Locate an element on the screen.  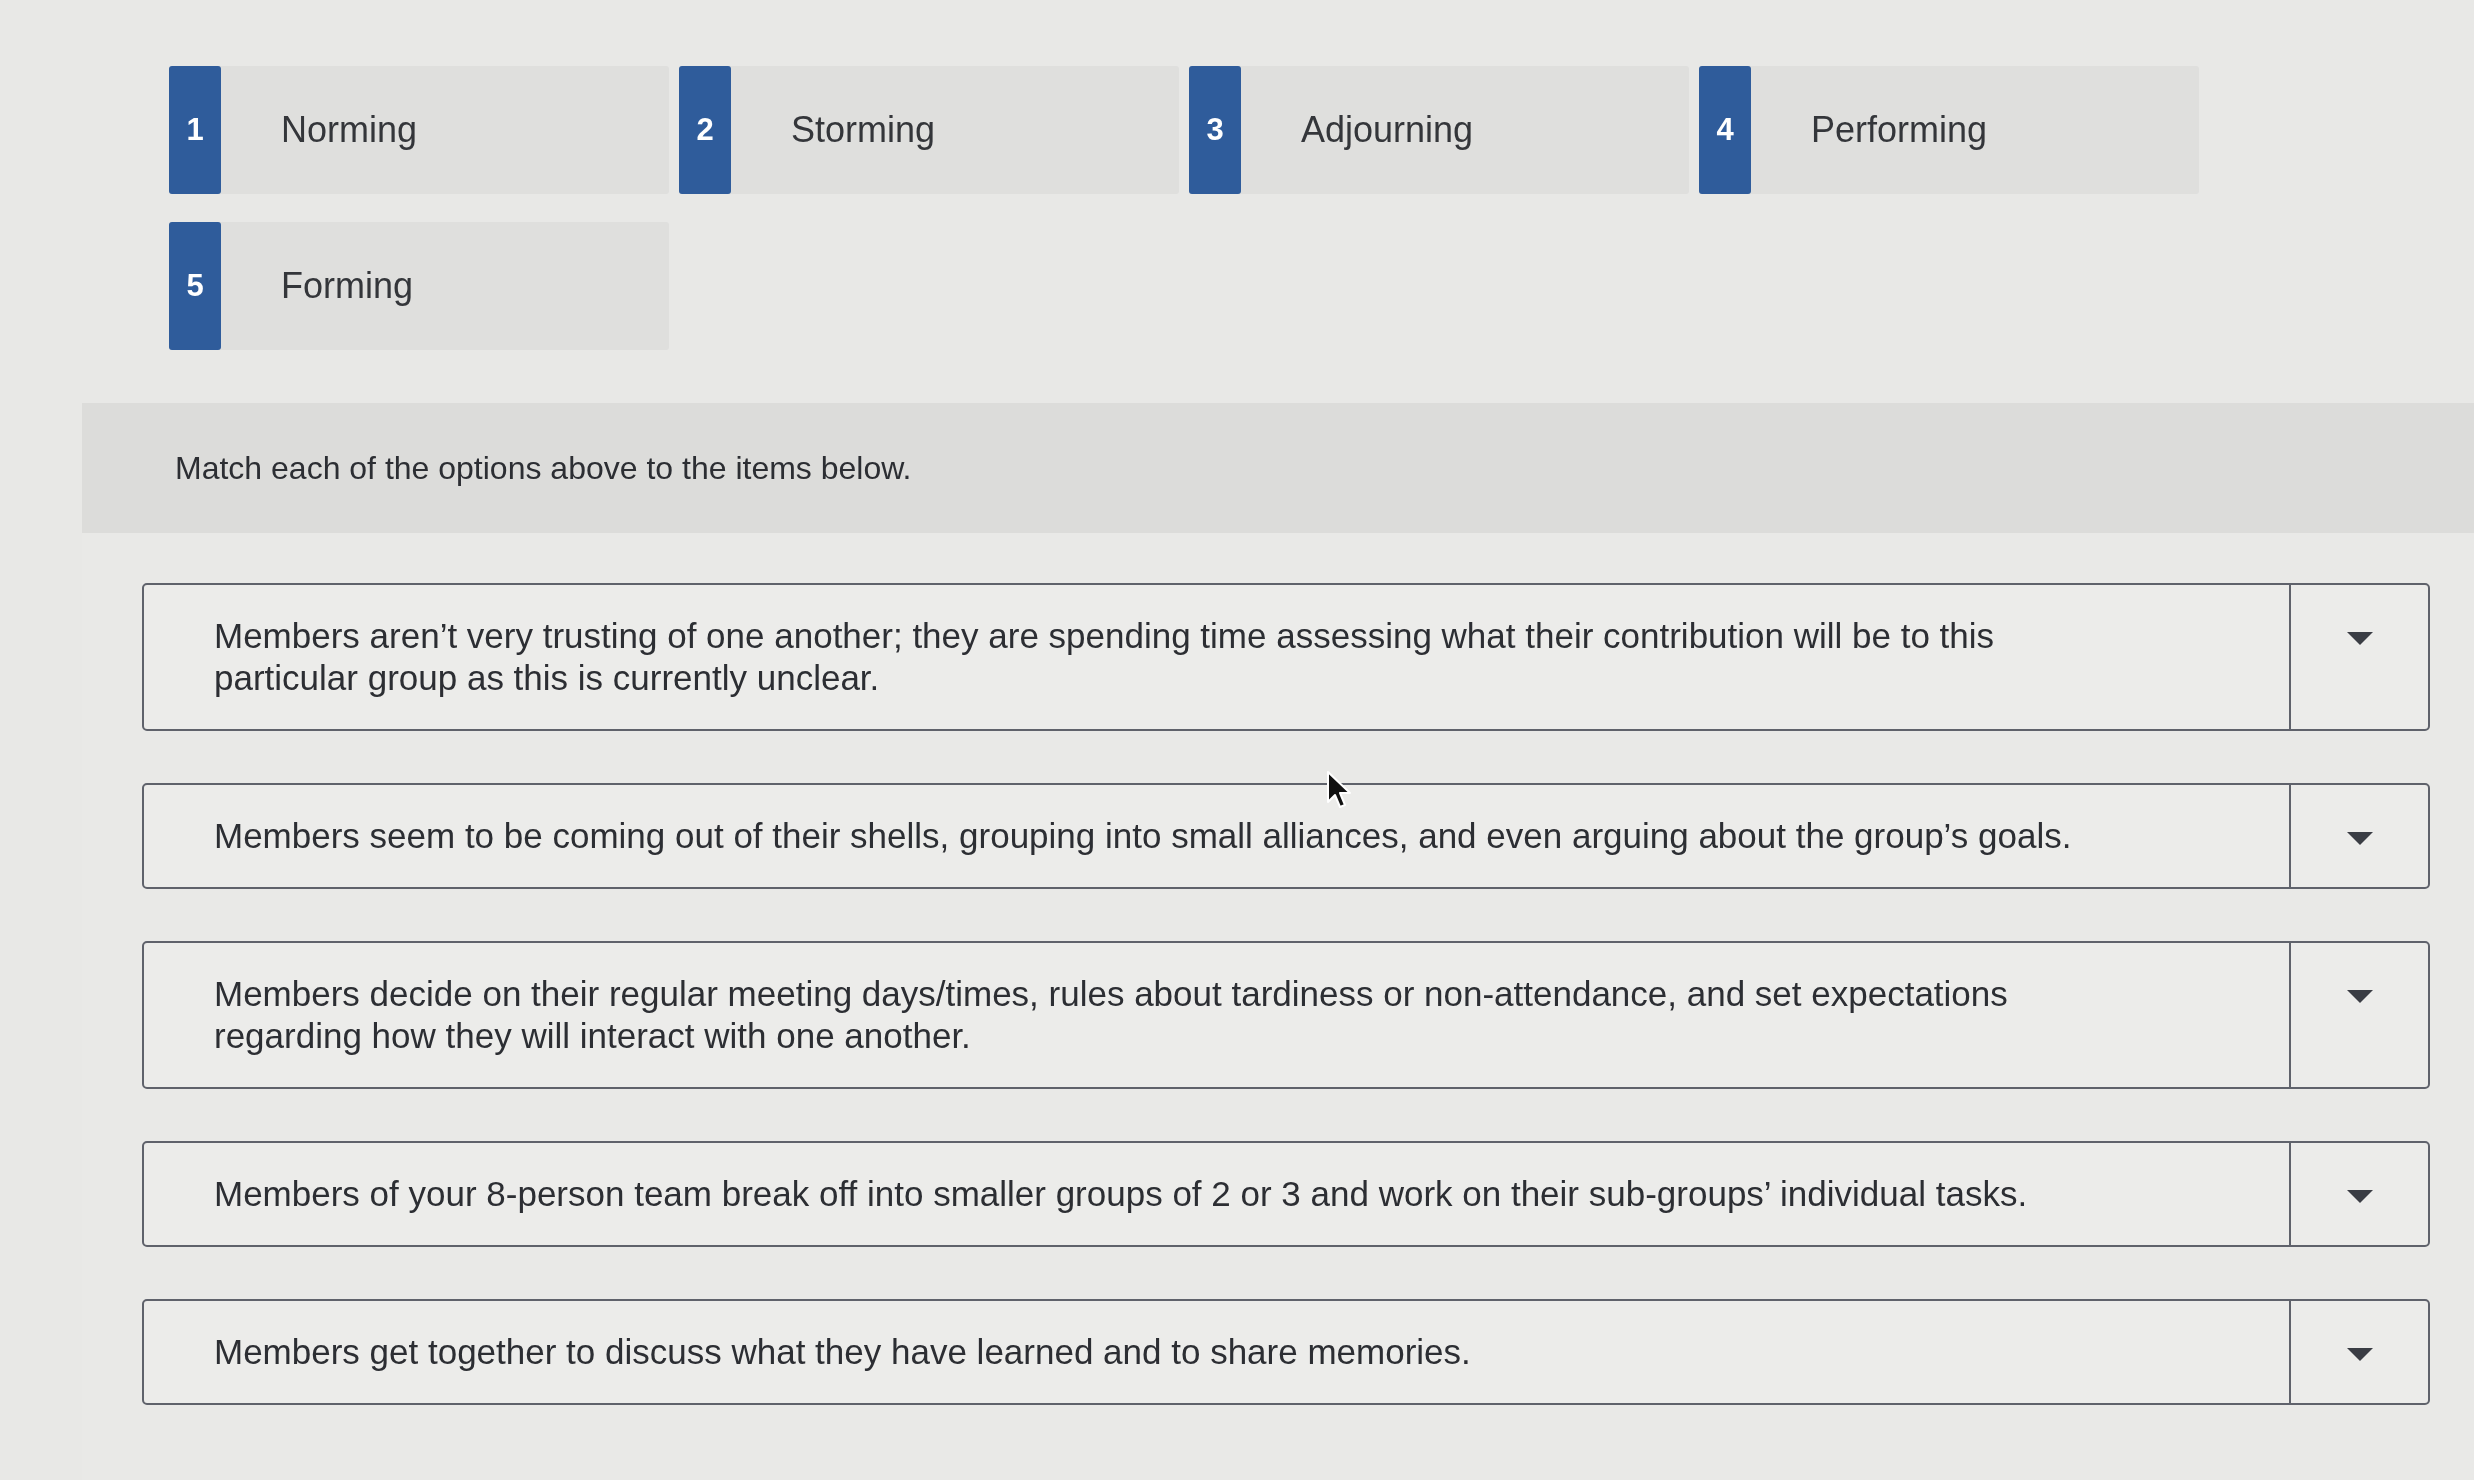
option-label: Performing is located at coordinates (1899, 130).